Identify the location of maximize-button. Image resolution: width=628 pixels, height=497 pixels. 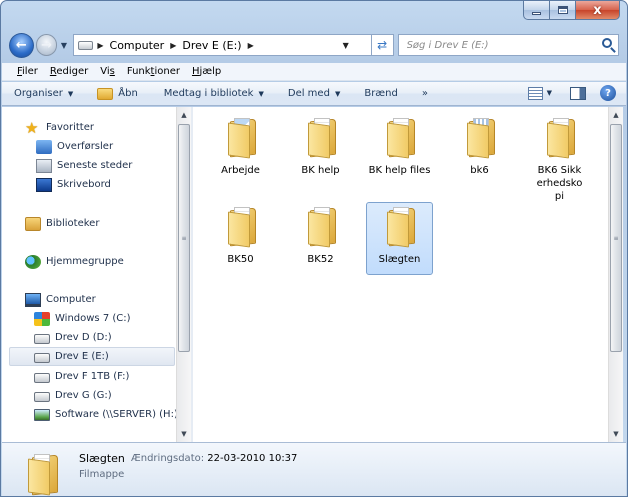
(563, 10).